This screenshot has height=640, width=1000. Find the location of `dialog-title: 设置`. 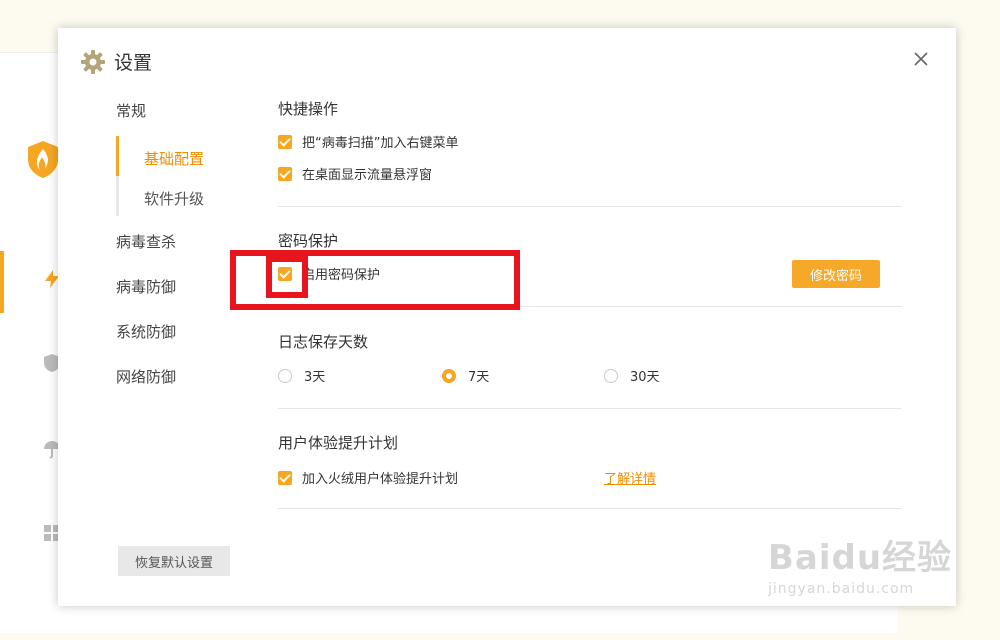

dialog-title: 设置 is located at coordinates (116, 61).